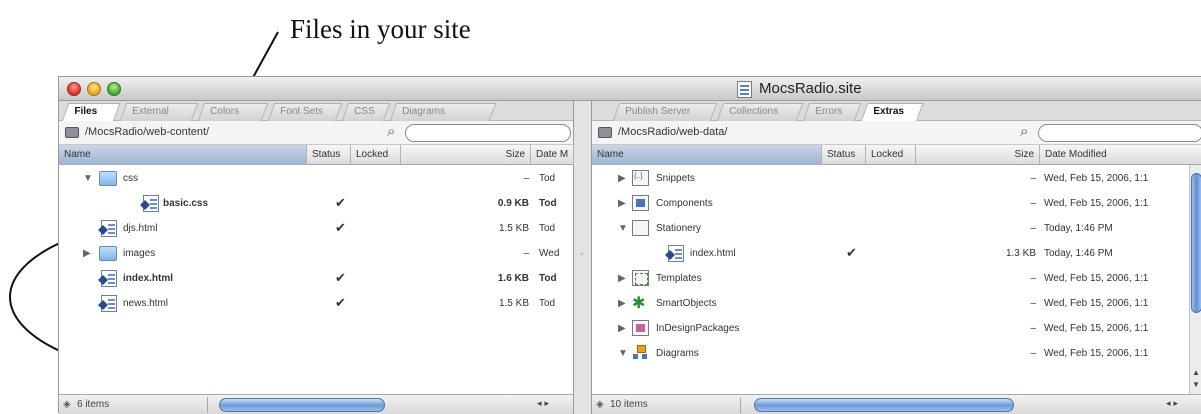 Image resolution: width=1201 pixels, height=414 pixels. I want to click on item-name: djs.html, so click(140, 228).